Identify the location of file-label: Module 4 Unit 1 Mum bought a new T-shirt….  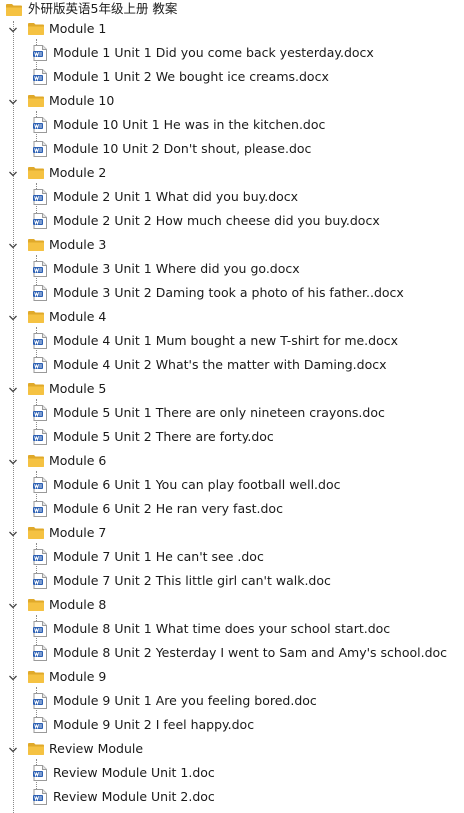
(226, 340).